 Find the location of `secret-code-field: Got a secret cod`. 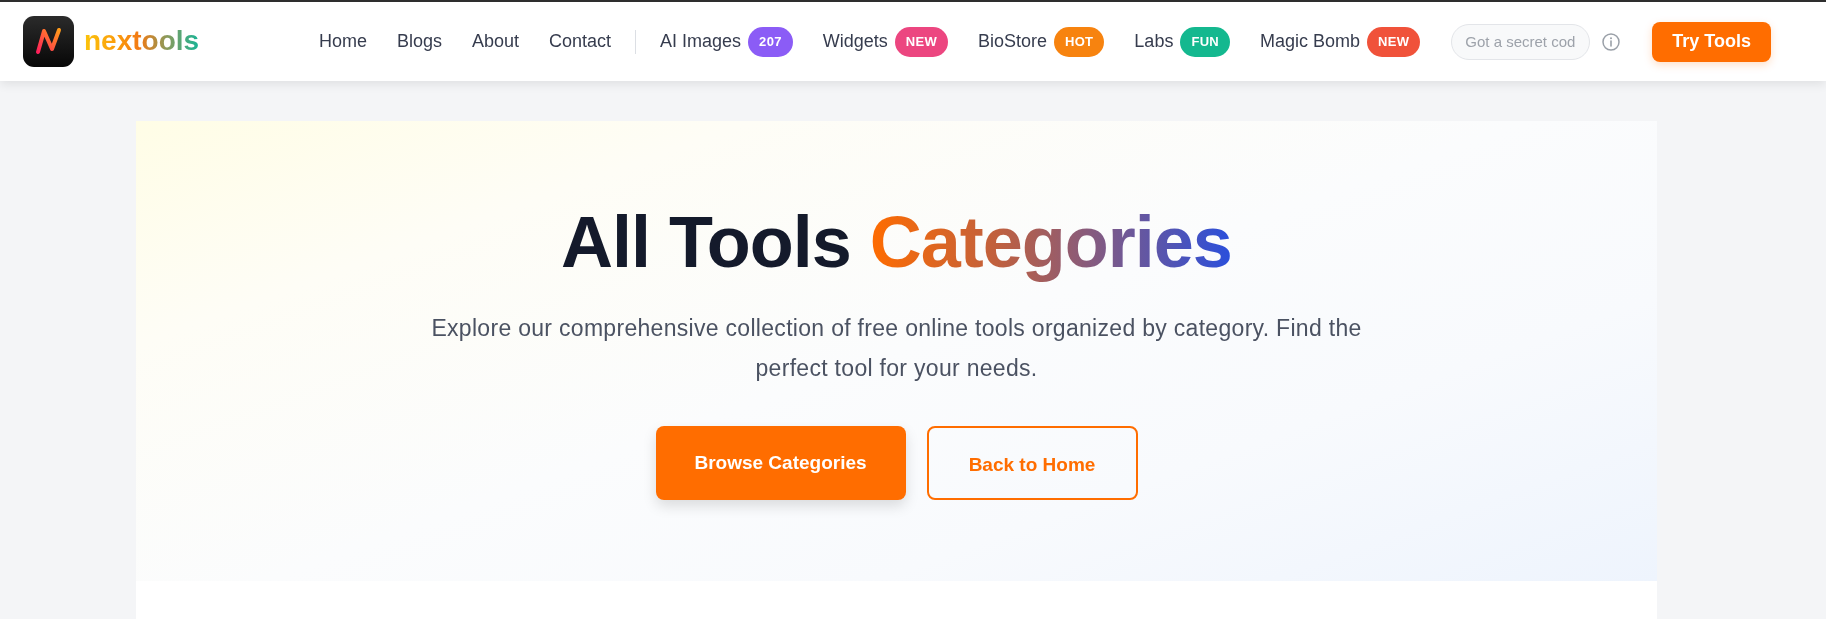

secret-code-field: Got a secret cod is located at coordinates (1521, 41).